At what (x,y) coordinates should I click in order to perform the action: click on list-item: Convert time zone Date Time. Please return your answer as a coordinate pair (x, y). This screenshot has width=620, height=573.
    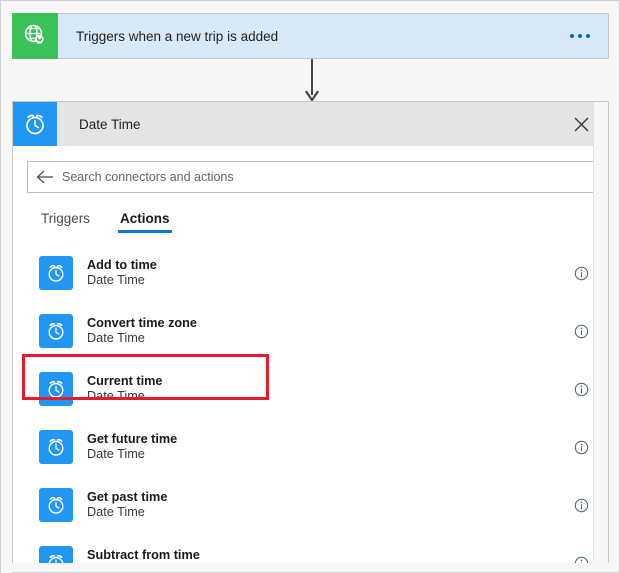
    Looking at the image, I should click on (310, 331).